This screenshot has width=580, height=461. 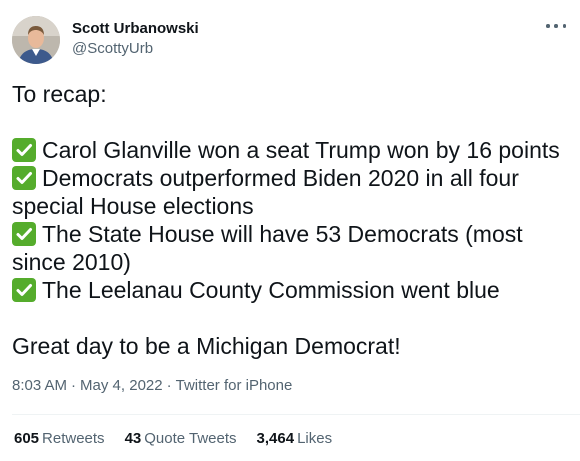 I want to click on author-names: Scott Urbanowski @ScottyUrb, so click(x=135, y=39).